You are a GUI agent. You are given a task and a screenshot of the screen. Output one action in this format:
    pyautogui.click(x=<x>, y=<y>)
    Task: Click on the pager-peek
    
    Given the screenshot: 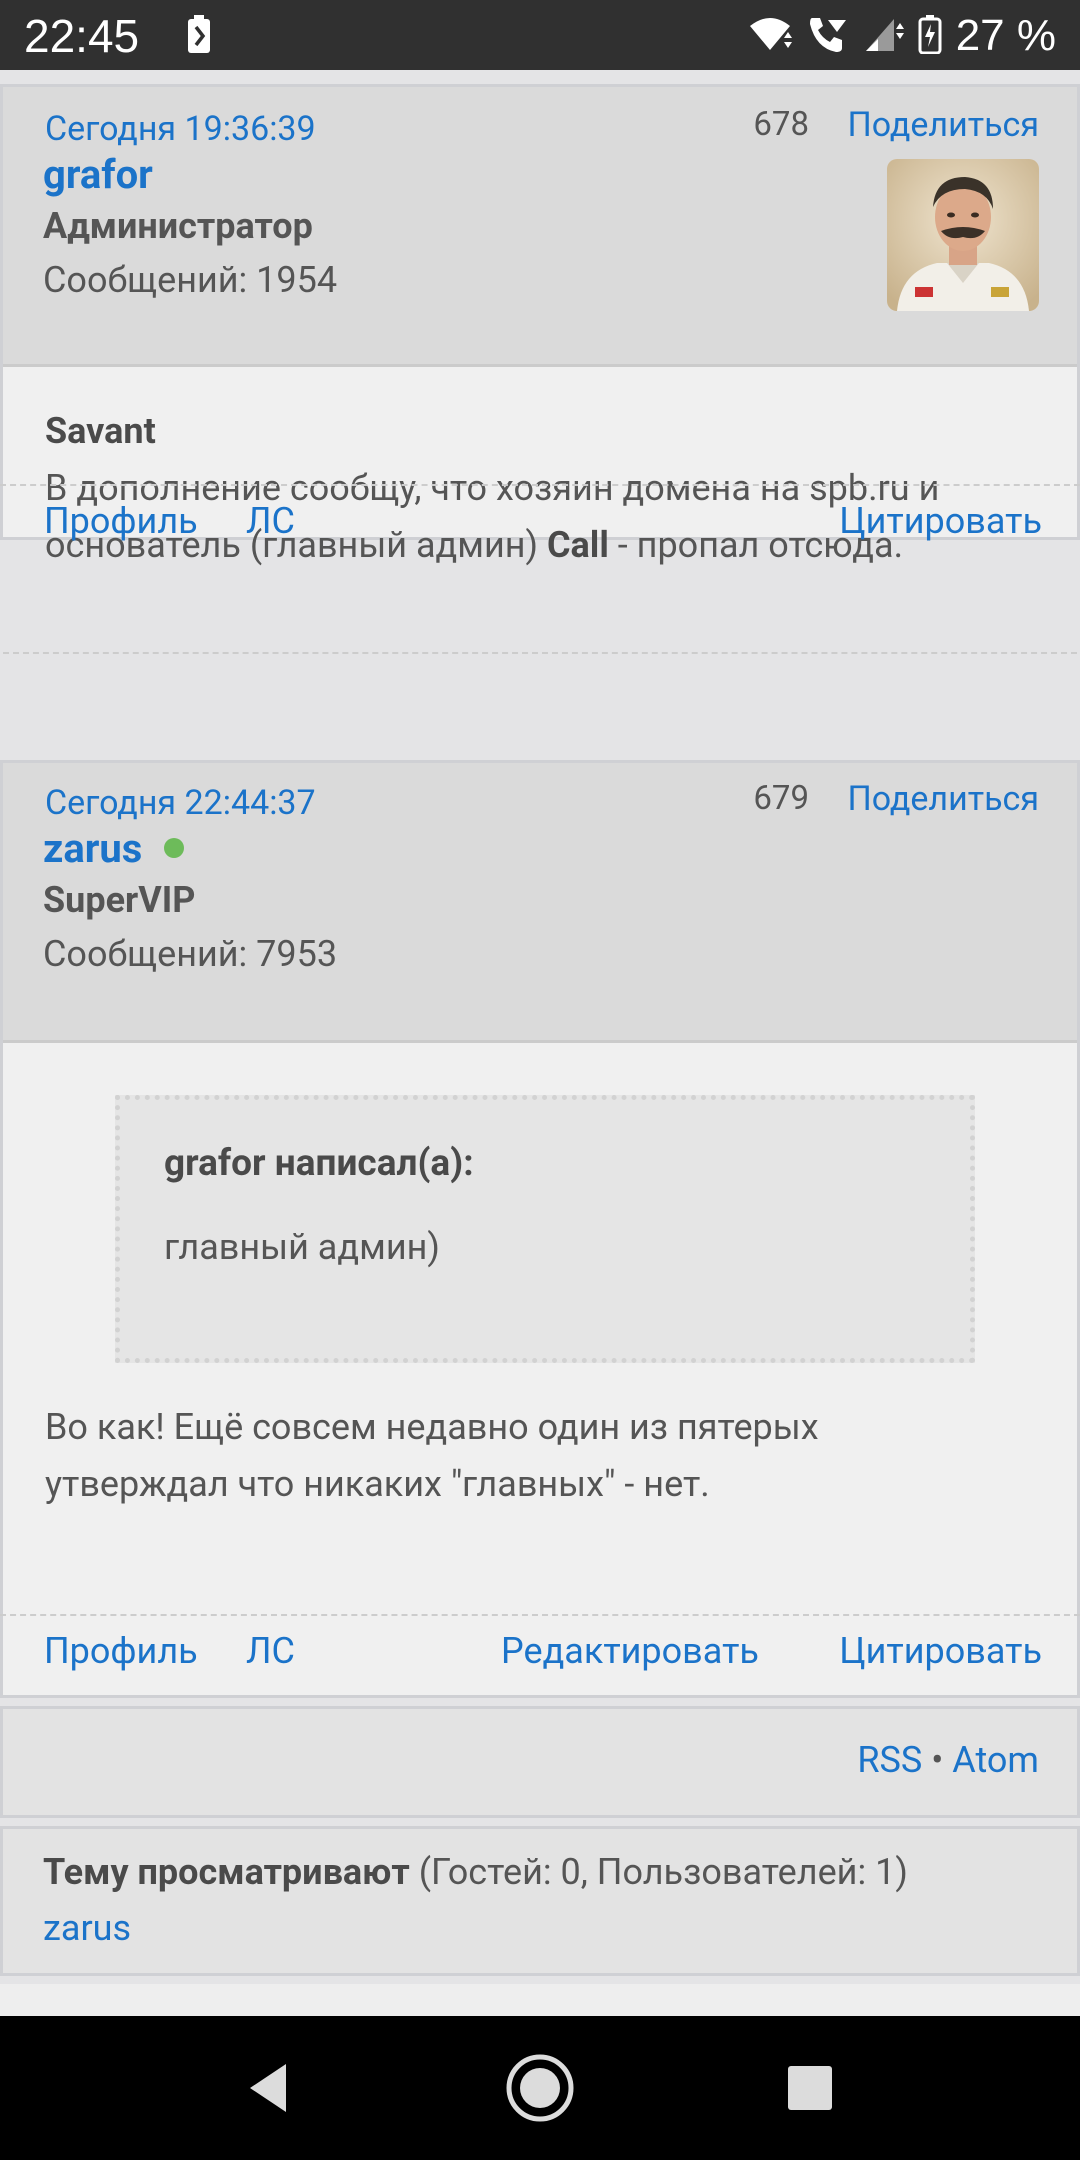 What is the action you would take?
    pyautogui.click(x=540, y=2000)
    